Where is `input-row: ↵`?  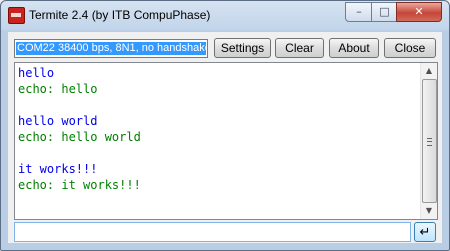 input-row: ↵ is located at coordinates (225, 232).